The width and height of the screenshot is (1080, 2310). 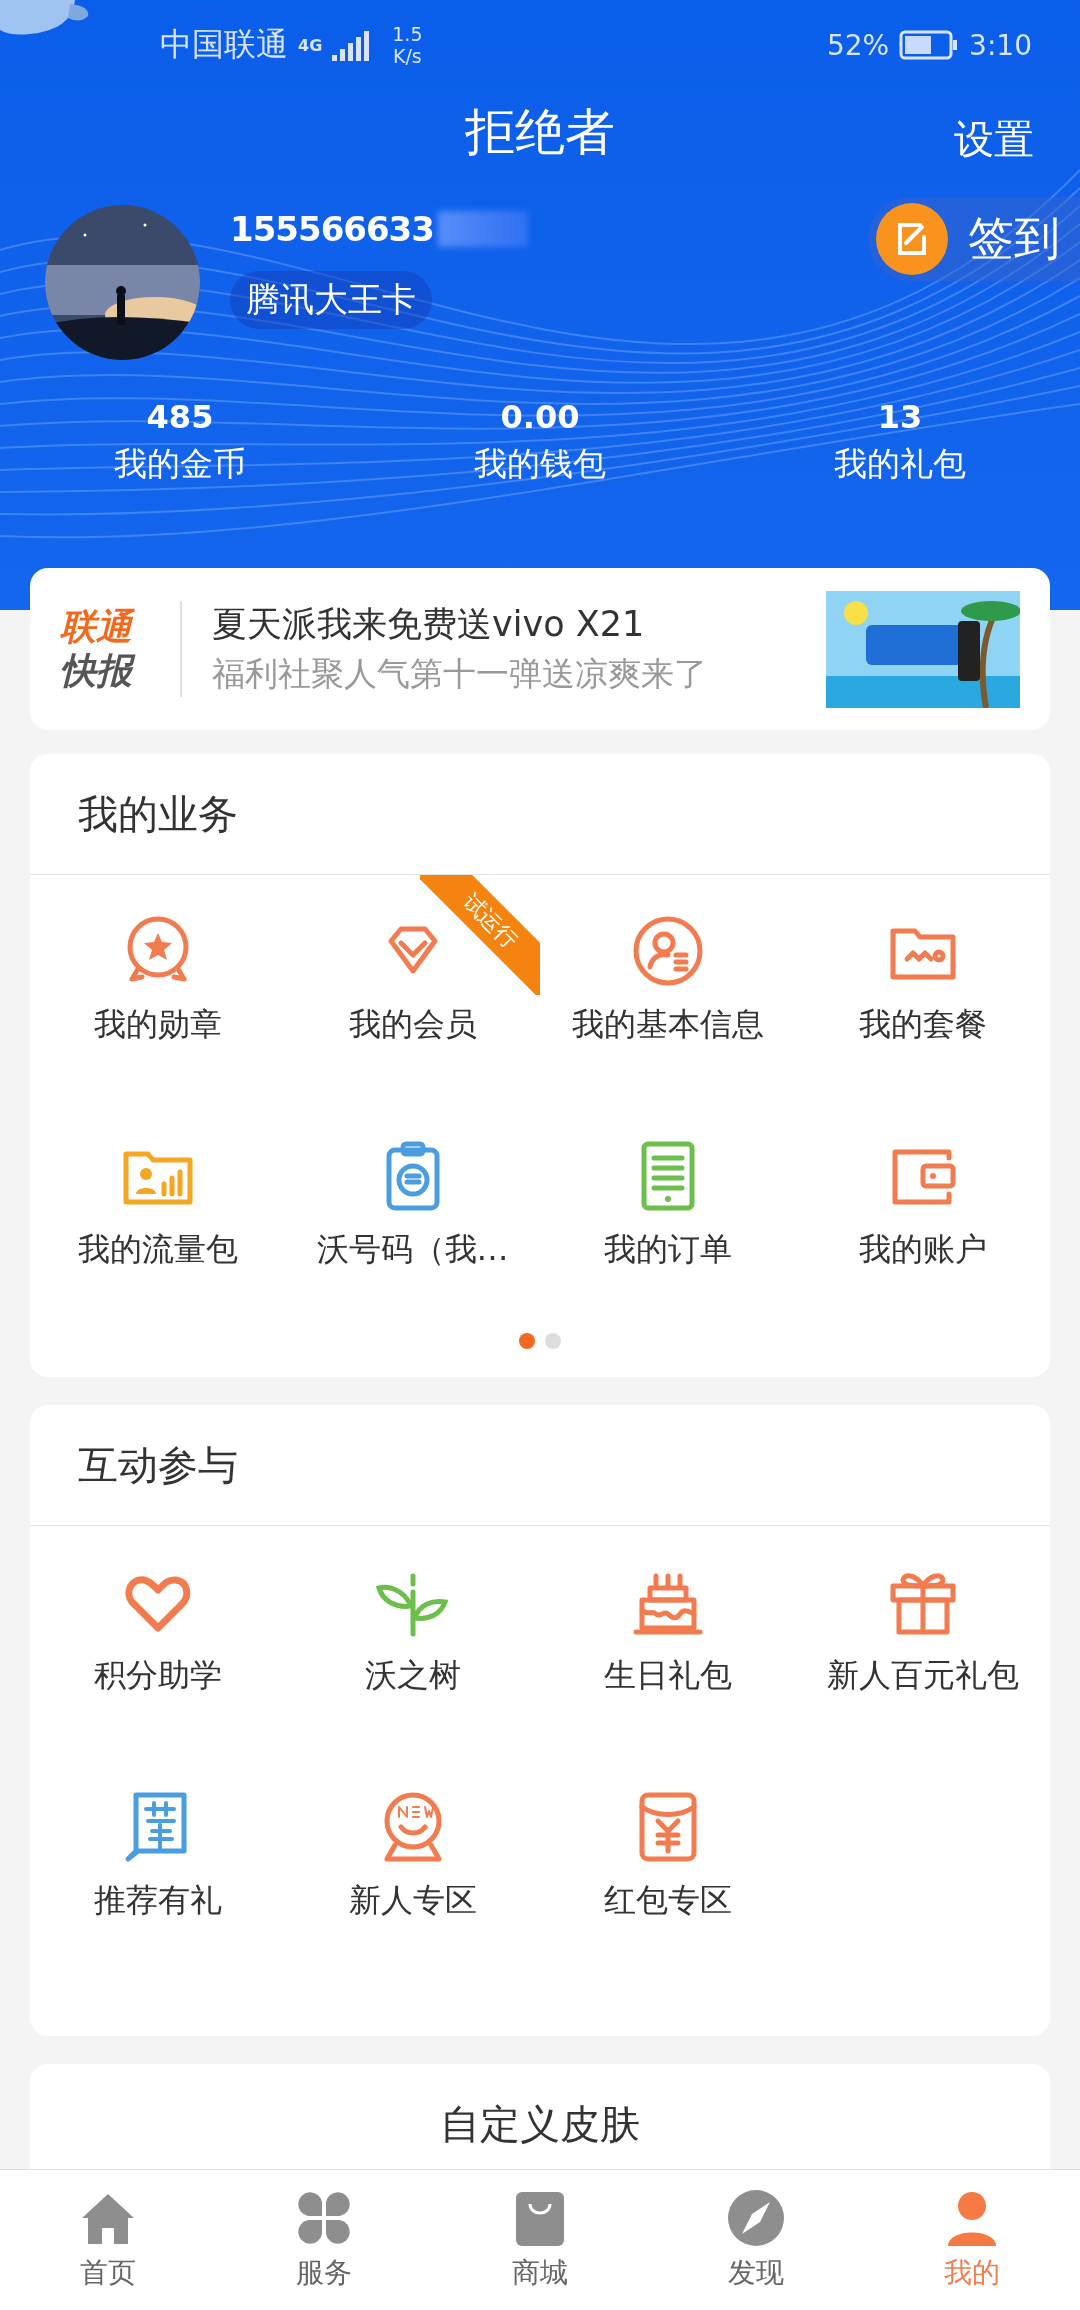 I want to click on grid-item: 沃之树, so click(x=412, y=1638).